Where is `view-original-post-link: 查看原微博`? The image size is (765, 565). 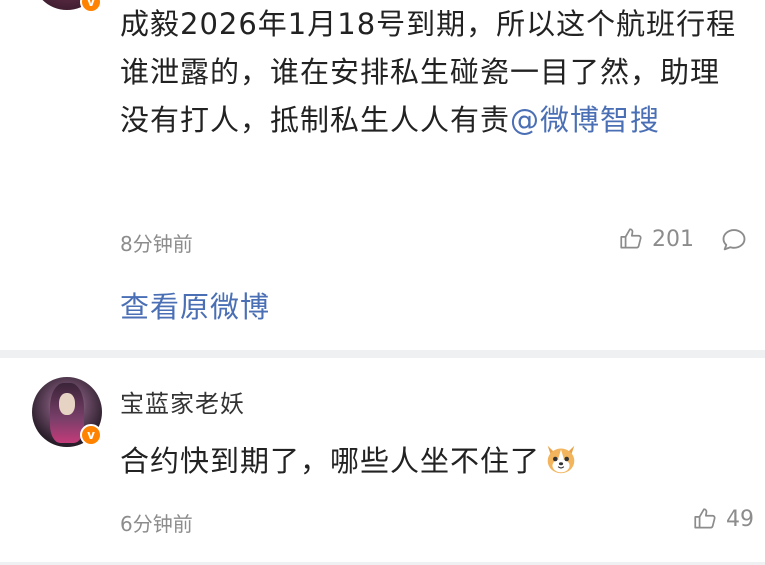 view-original-post-link: 查看原微博 is located at coordinates (195, 305).